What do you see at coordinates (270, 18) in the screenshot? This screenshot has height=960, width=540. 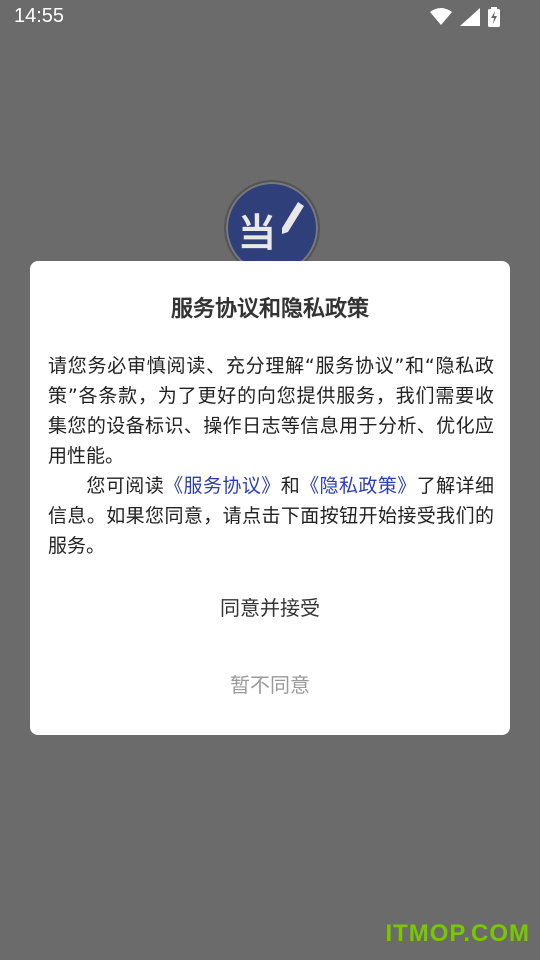 I see `status-bar: 14:55` at bounding box center [270, 18].